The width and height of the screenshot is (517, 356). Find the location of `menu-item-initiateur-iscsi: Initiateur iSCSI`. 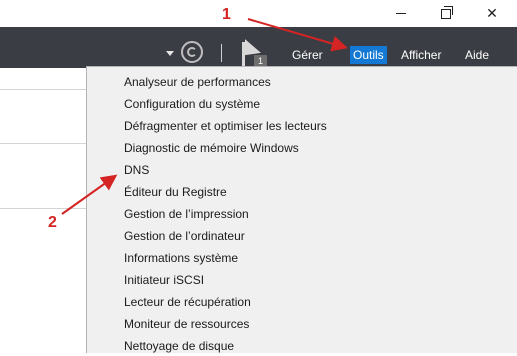

menu-item-initiateur-iscsi: Initiateur iSCSI is located at coordinates (164, 280).